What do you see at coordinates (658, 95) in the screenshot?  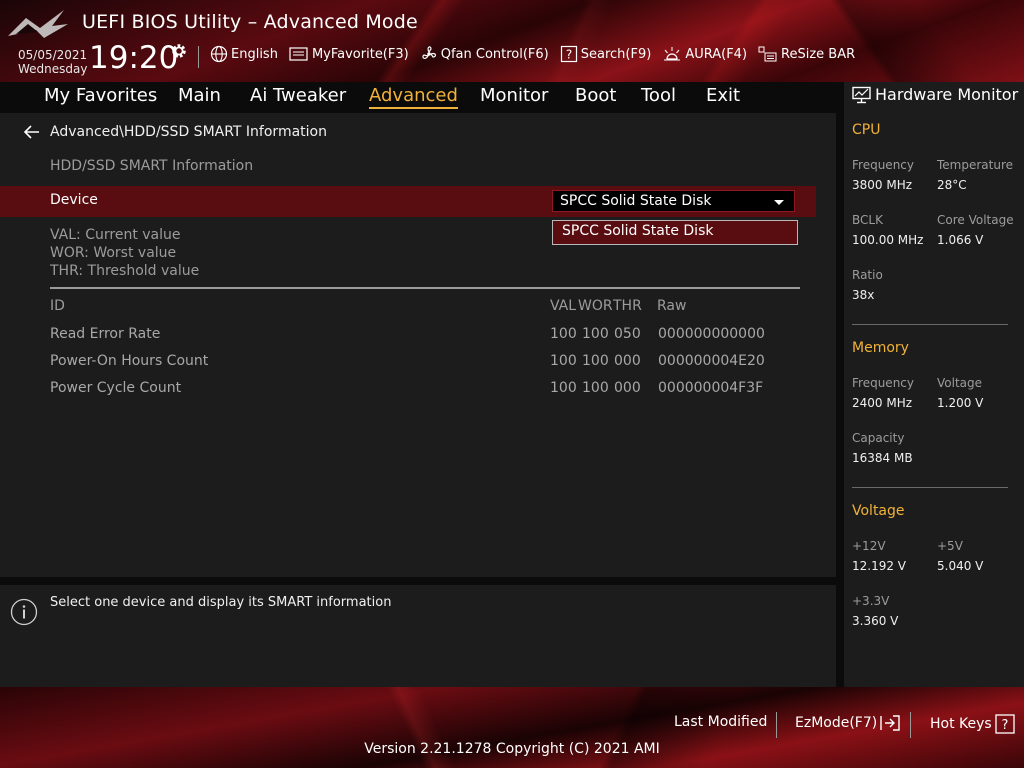 I see `tab-tool: Tool` at bounding box center [658, 95].